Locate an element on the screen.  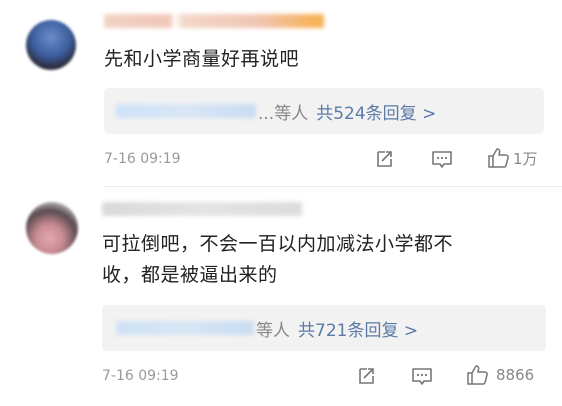
comment-text-line: 可拉倒吧，不会一百以内加减法小学都不 is located at coordinates (278, 244).